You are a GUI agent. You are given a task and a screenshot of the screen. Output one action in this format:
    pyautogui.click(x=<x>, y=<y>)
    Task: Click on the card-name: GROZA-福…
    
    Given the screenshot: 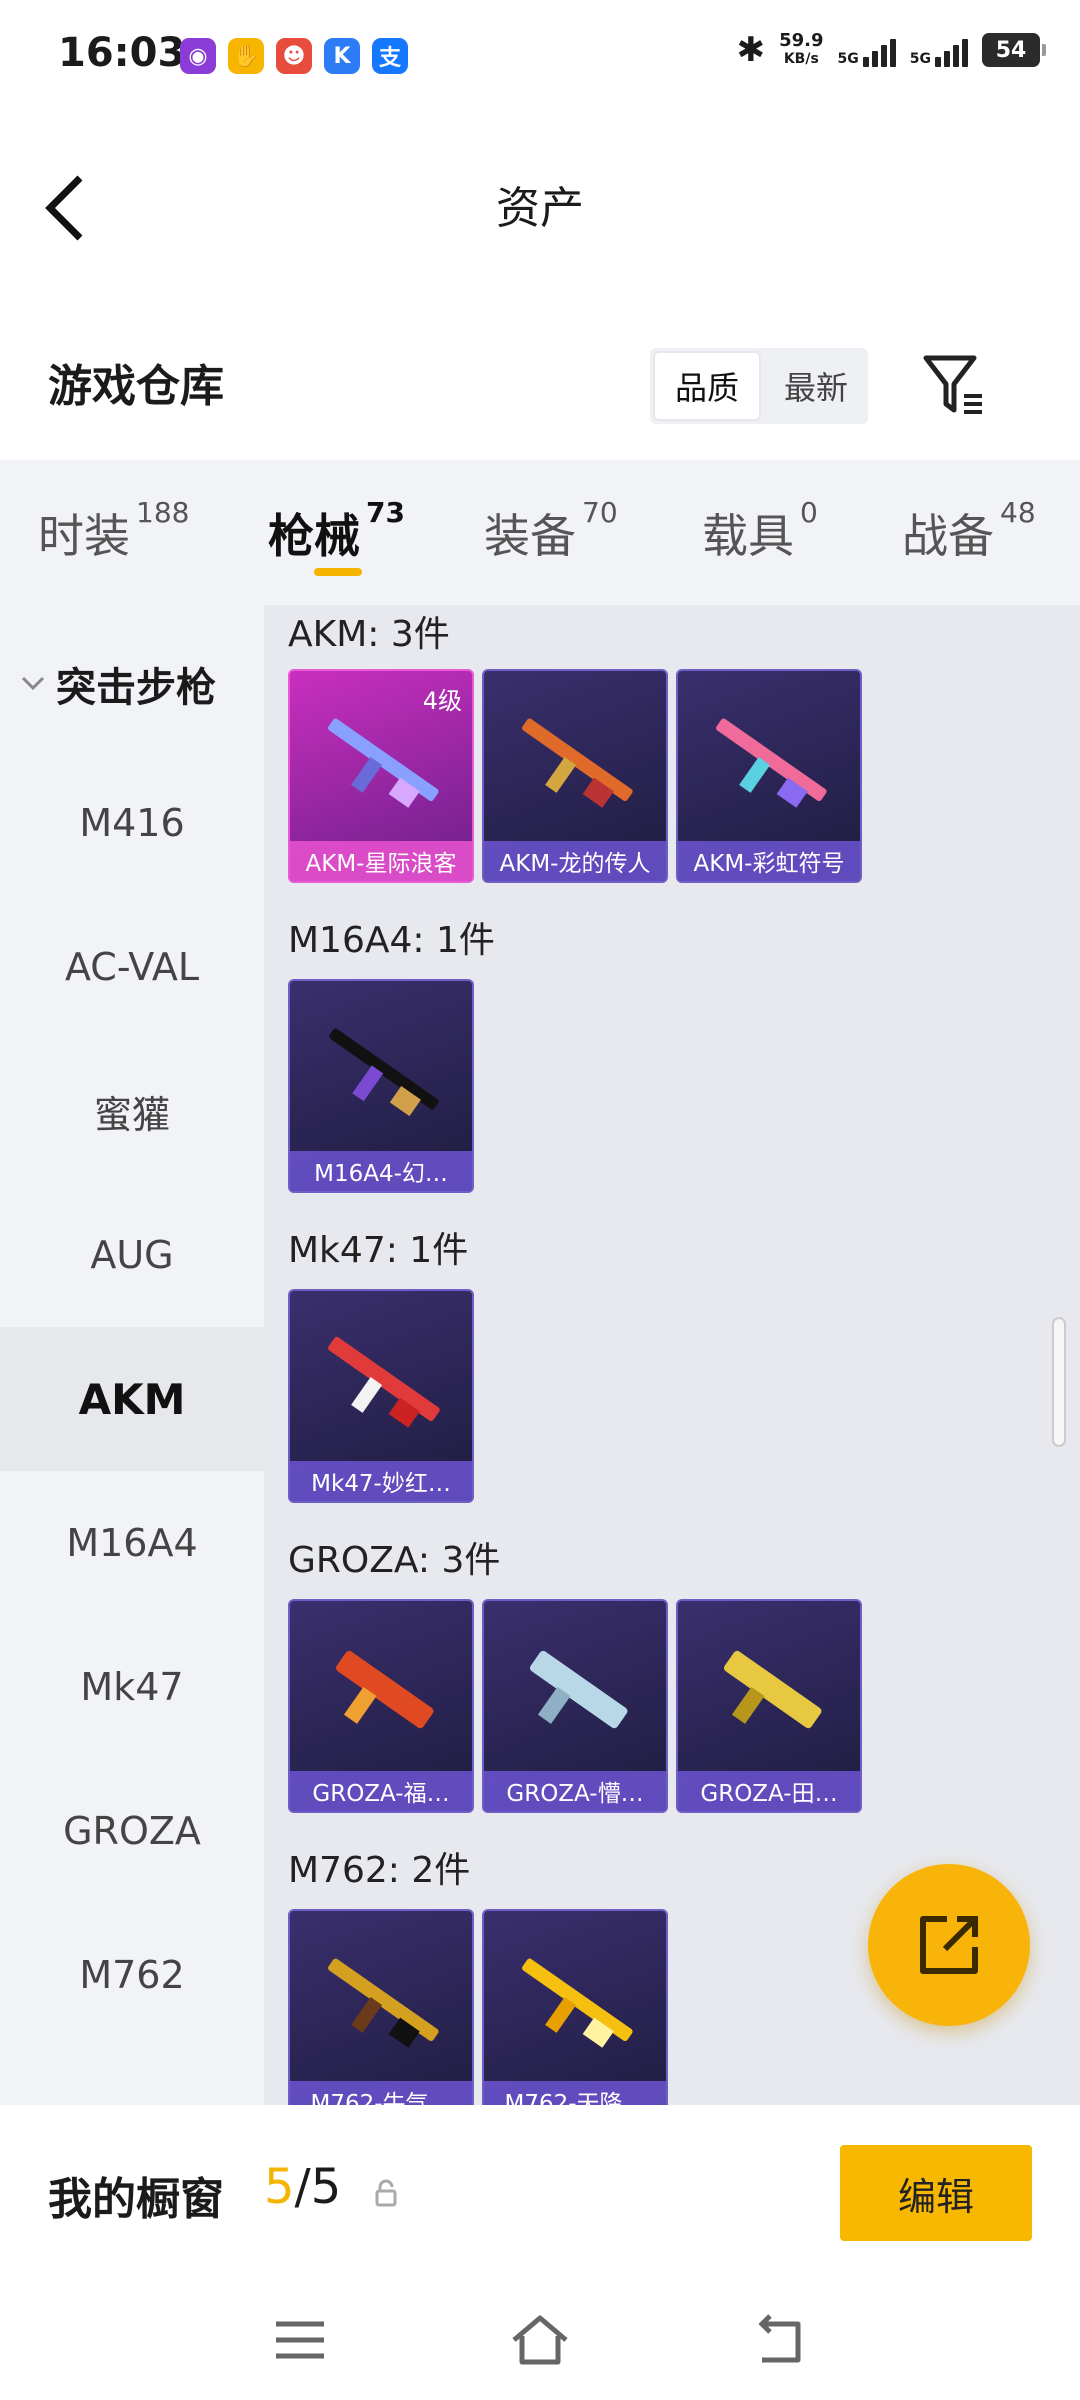 What is the action you would take?
    pyautogui.click(x=381, y=1791)
    